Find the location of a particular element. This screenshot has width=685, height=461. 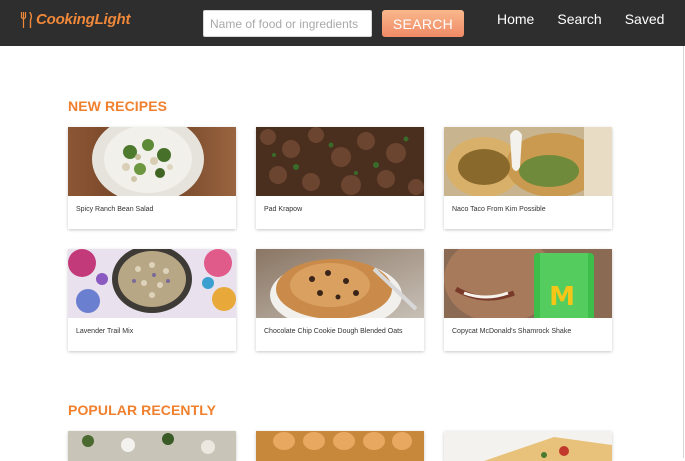

recipe-card: Lavender Trail Mix is located at coordinates (152, 300).